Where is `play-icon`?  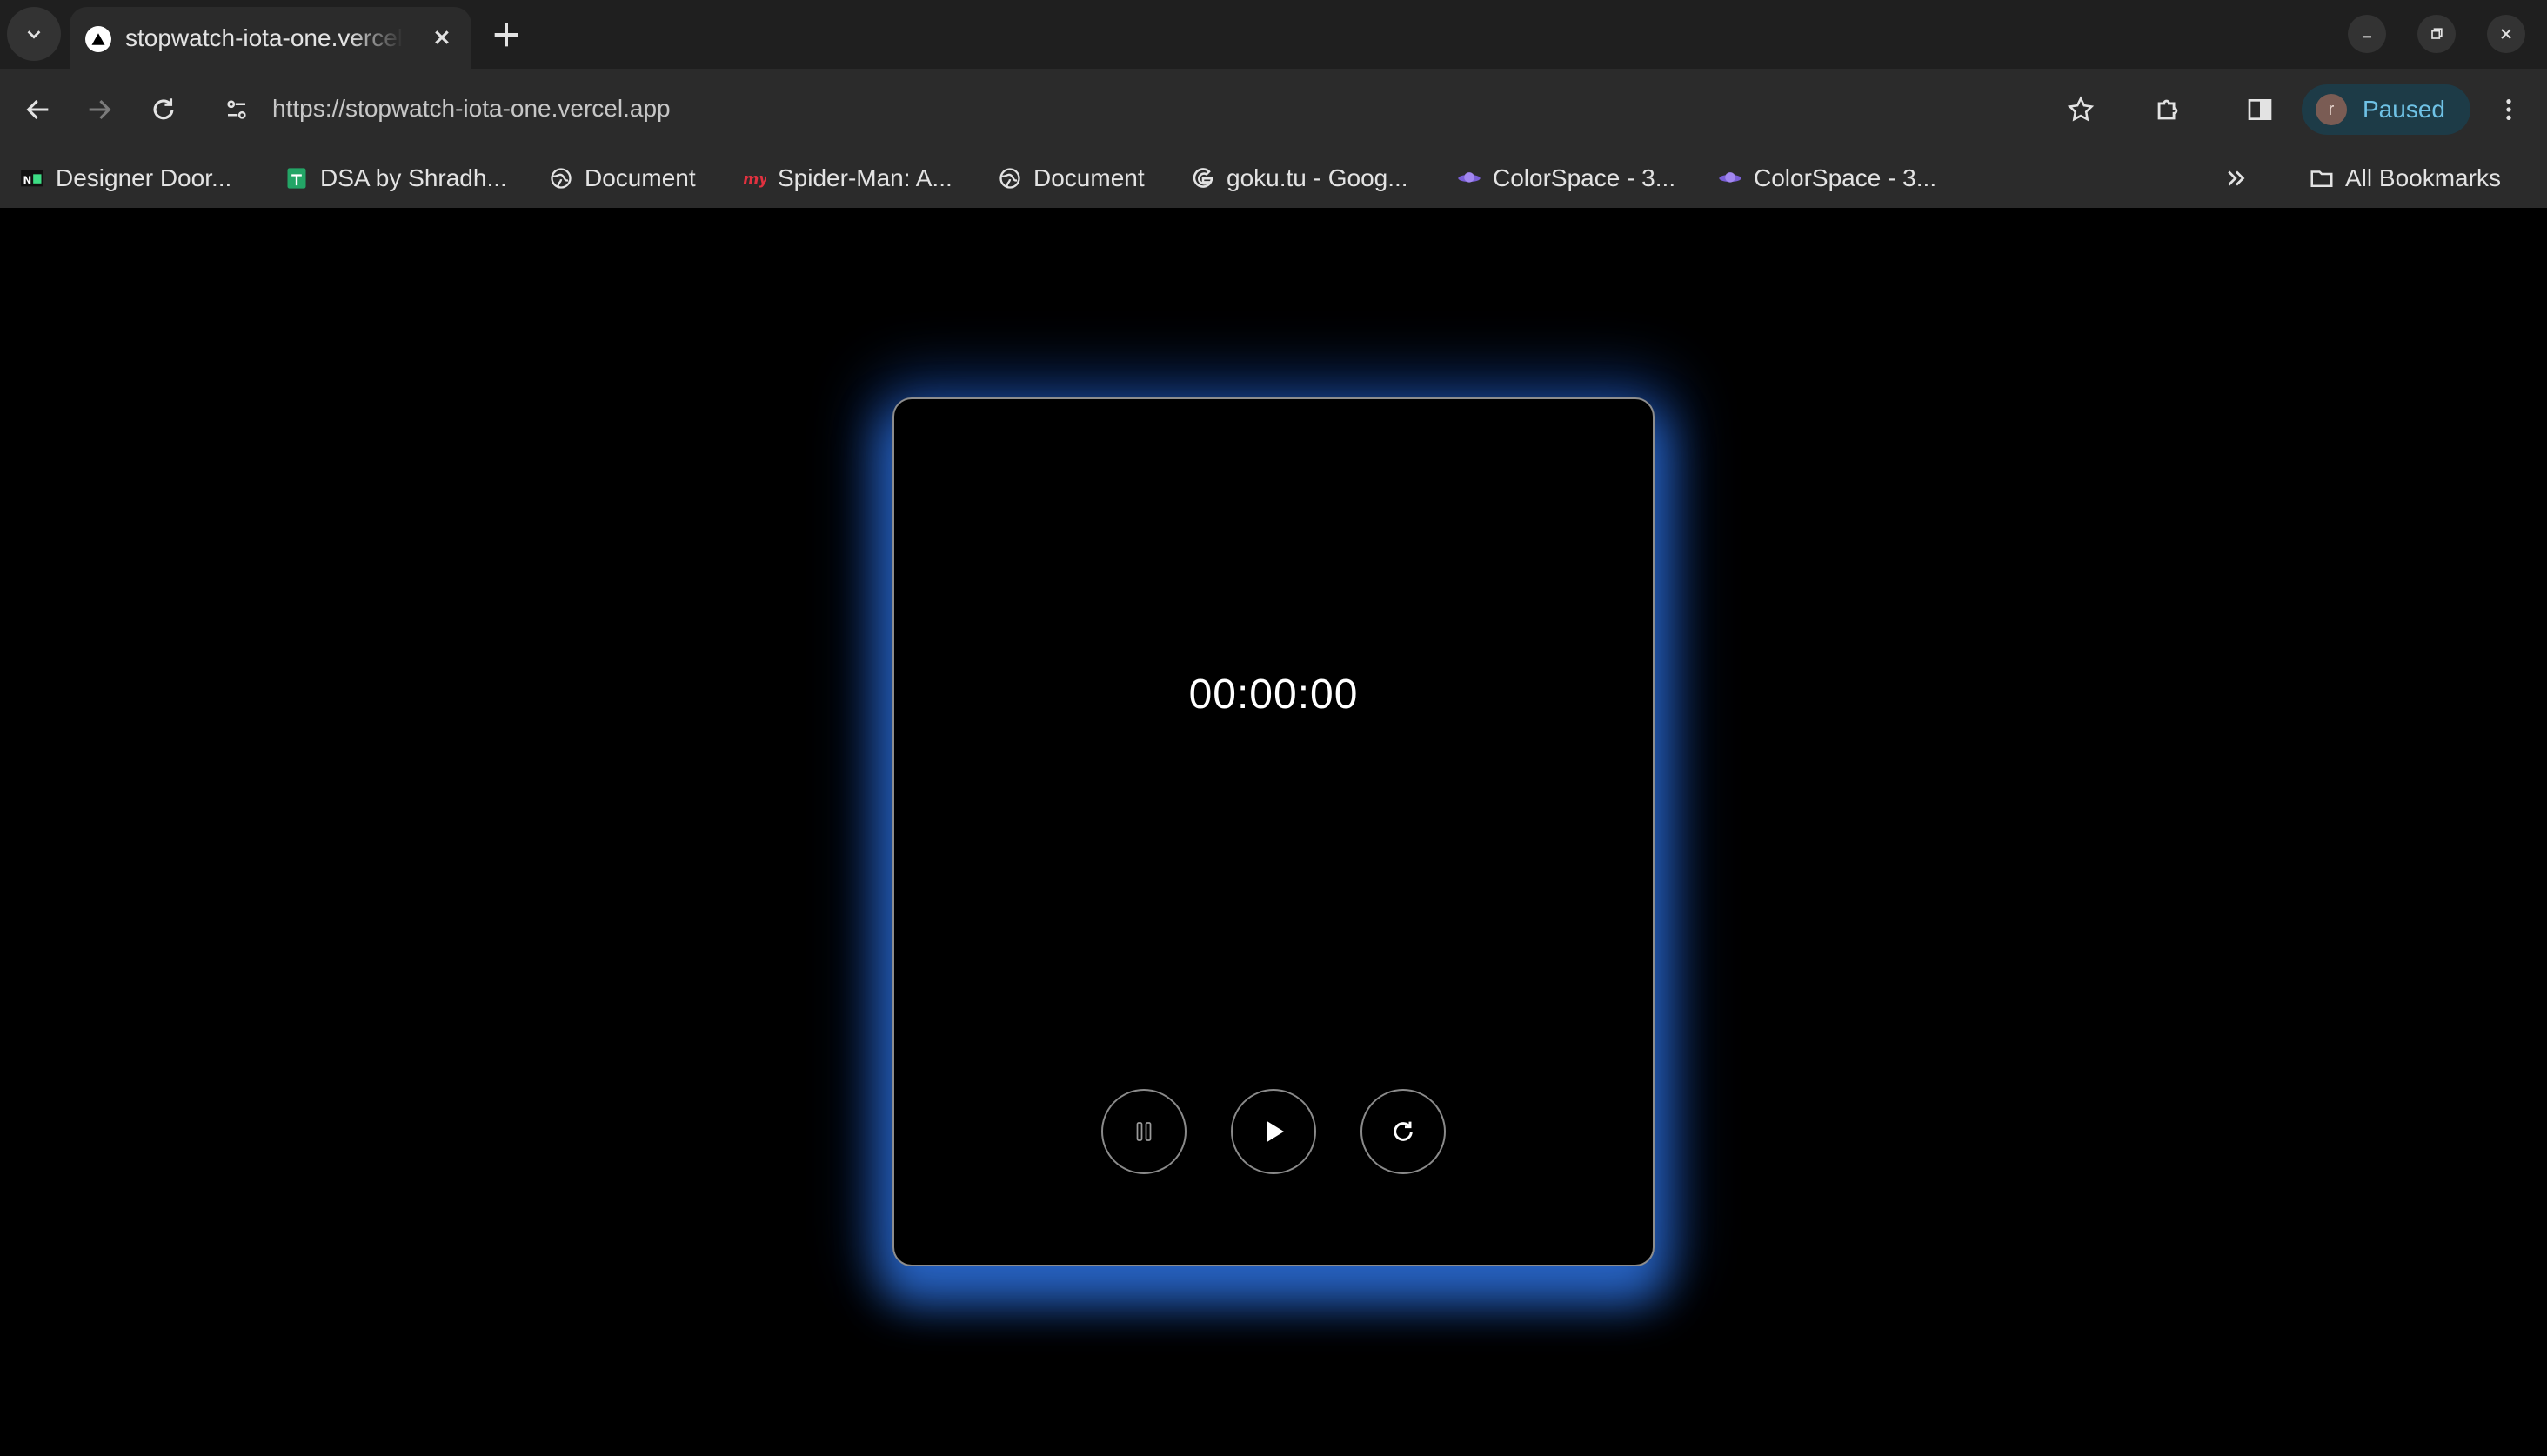
play-icon is located at coordinates (1275, 1131).